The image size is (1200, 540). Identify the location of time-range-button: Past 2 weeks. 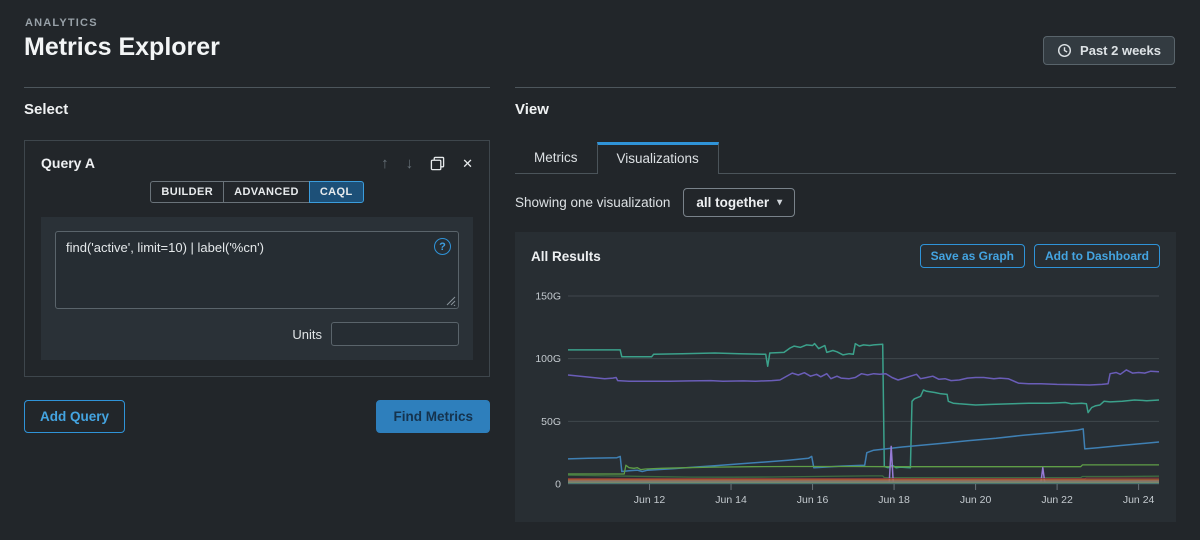
(1109, 50).